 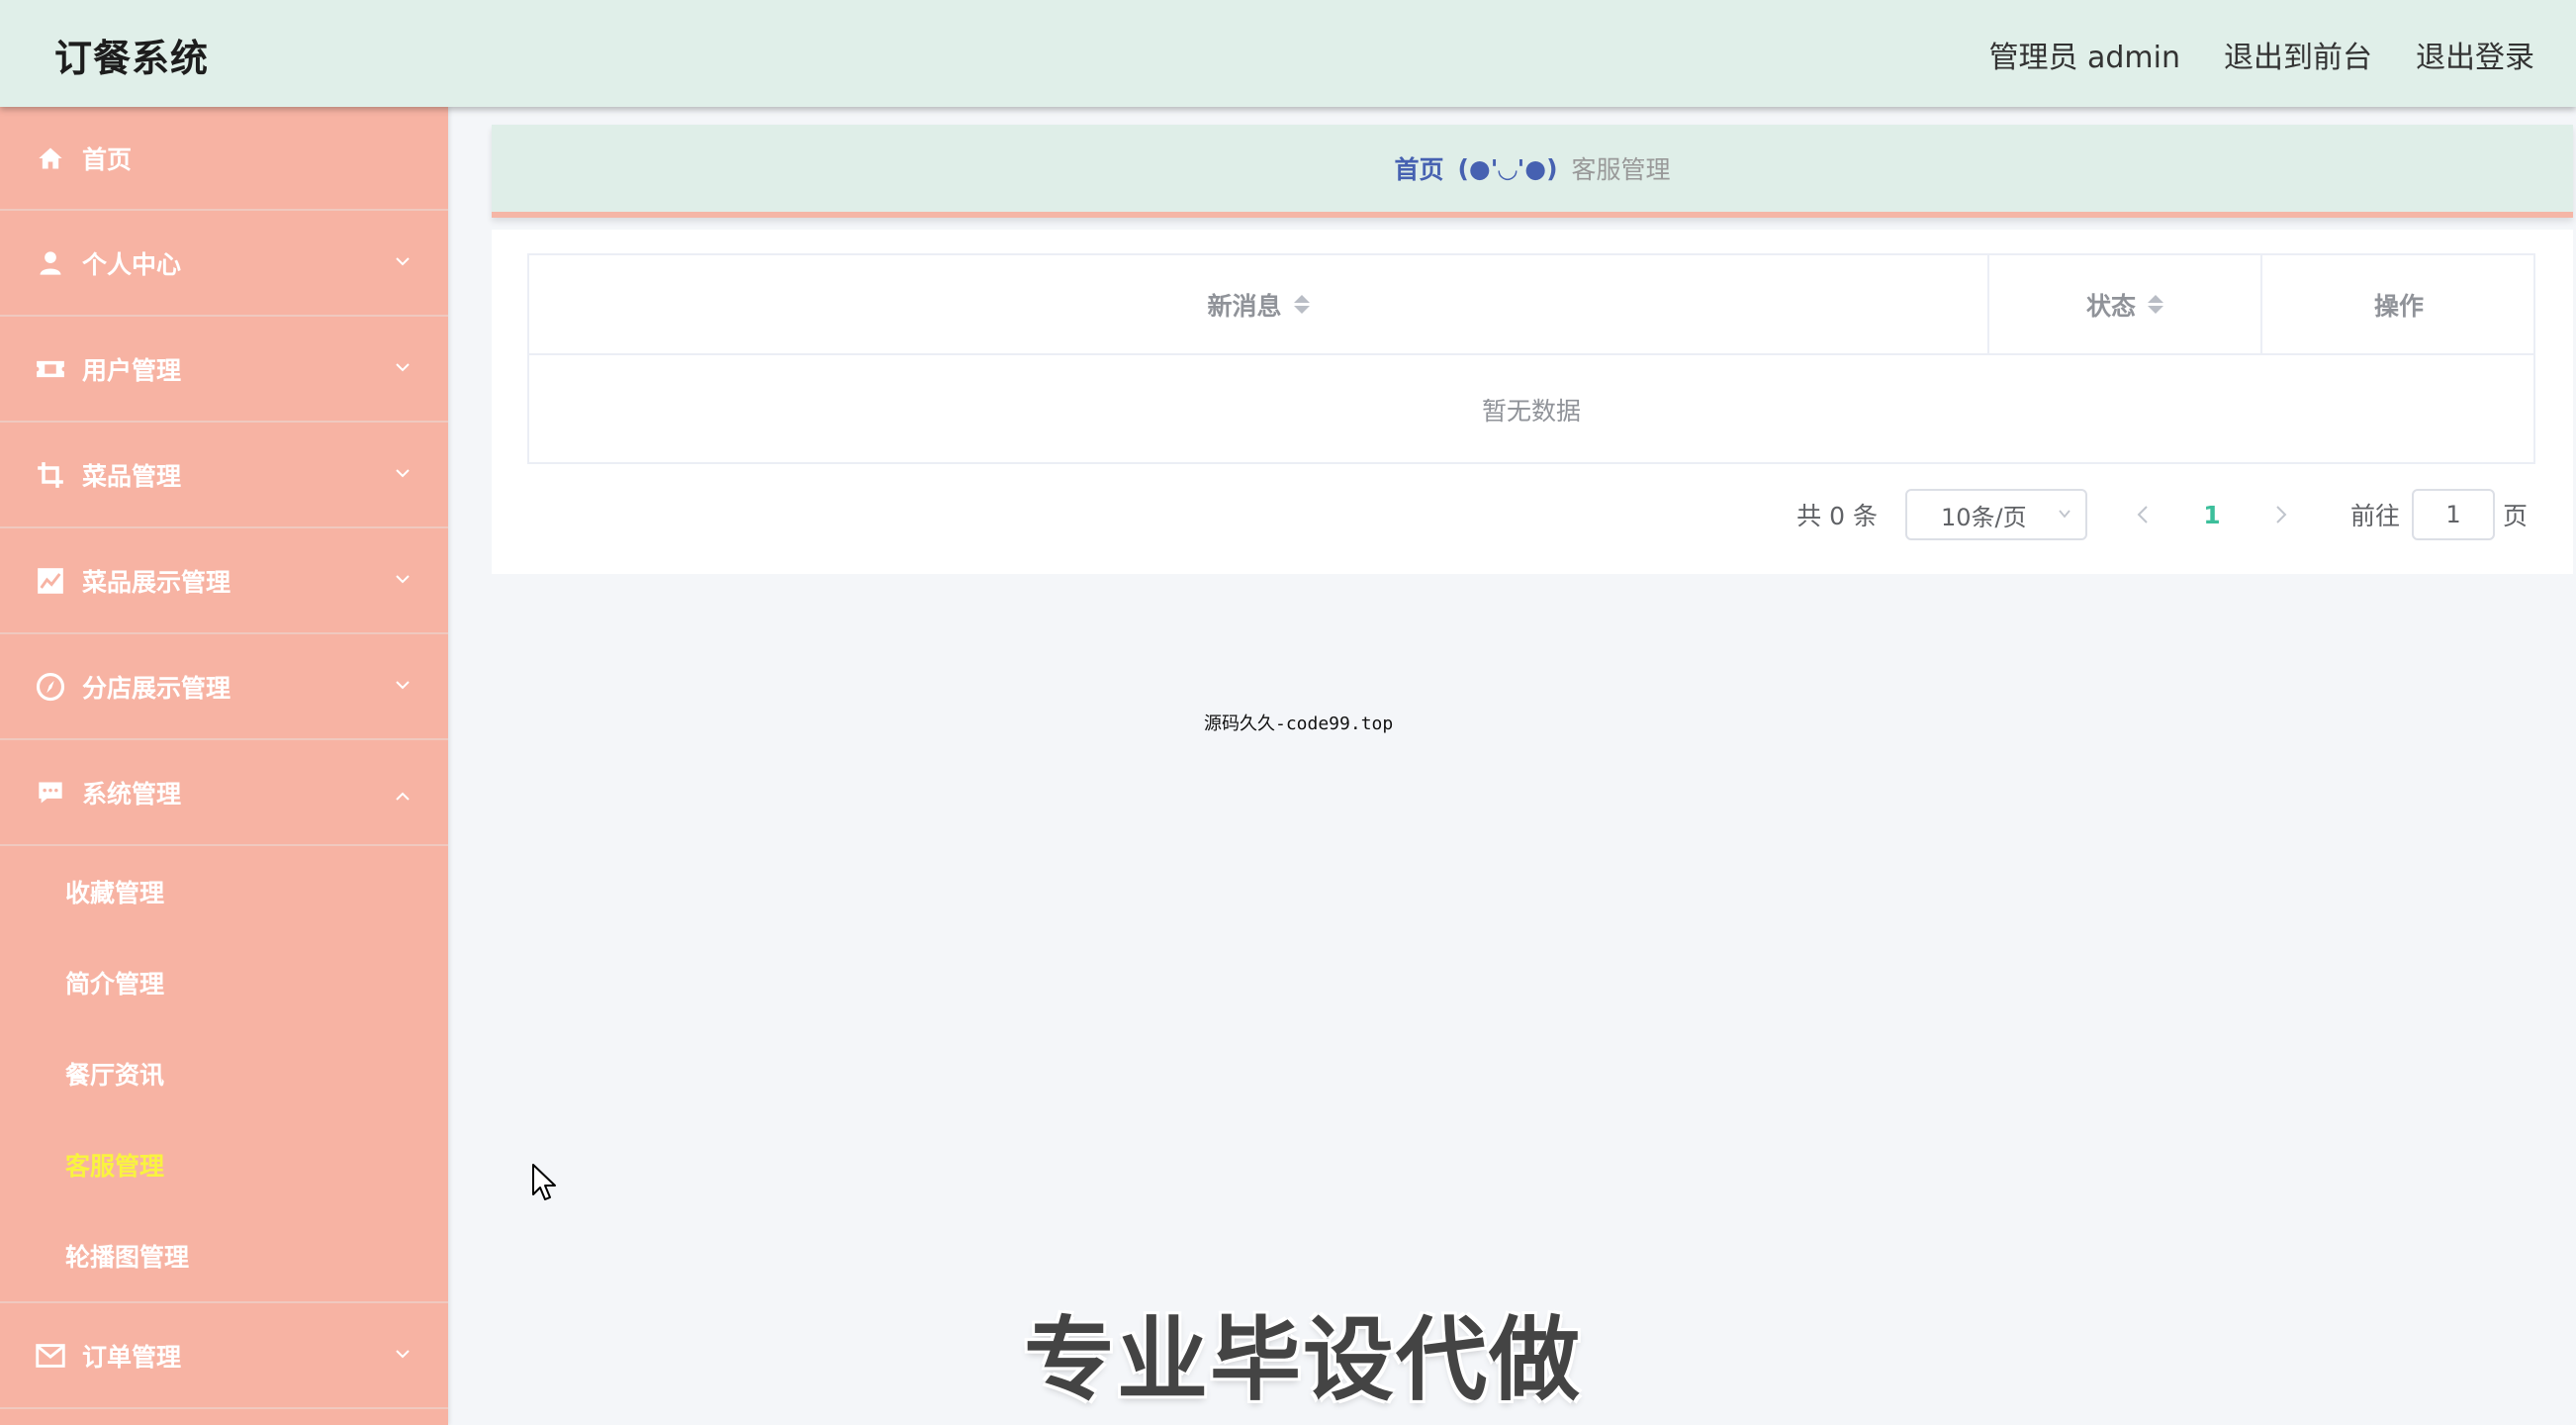 What do you see at coordinates (224, 891) in the screenshot?
I see `submenu-item-favorites: 收藏管理` at bounding box center [224, 891].